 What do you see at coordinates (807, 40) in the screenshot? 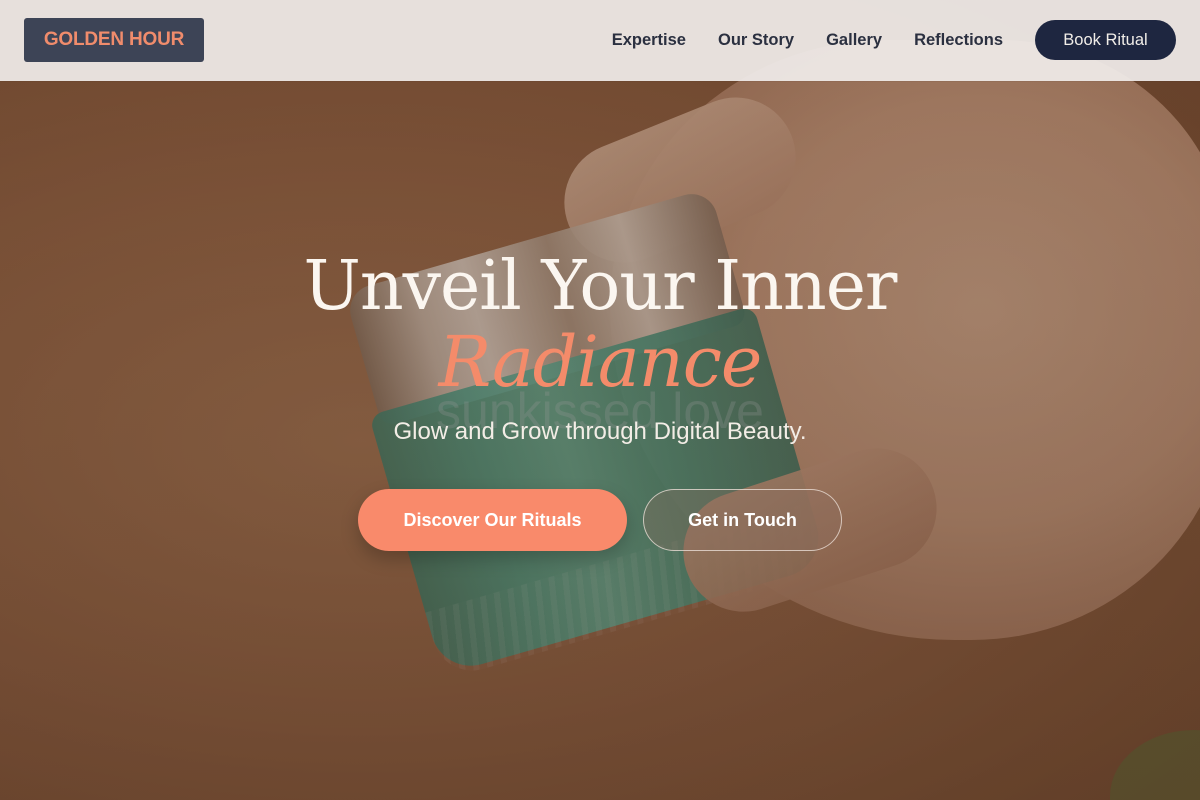
I see `main-nav: Expertise Our Story Gallery Reflections` at bounding box center [807, 40].